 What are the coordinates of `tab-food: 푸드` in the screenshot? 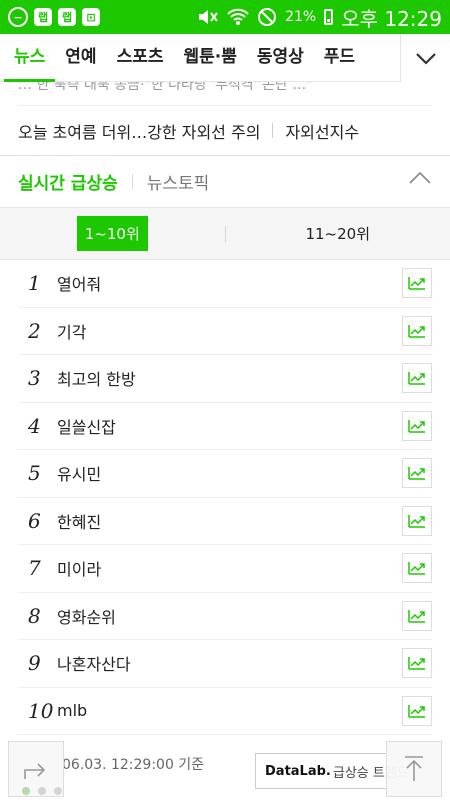 It's located at (339, 58).